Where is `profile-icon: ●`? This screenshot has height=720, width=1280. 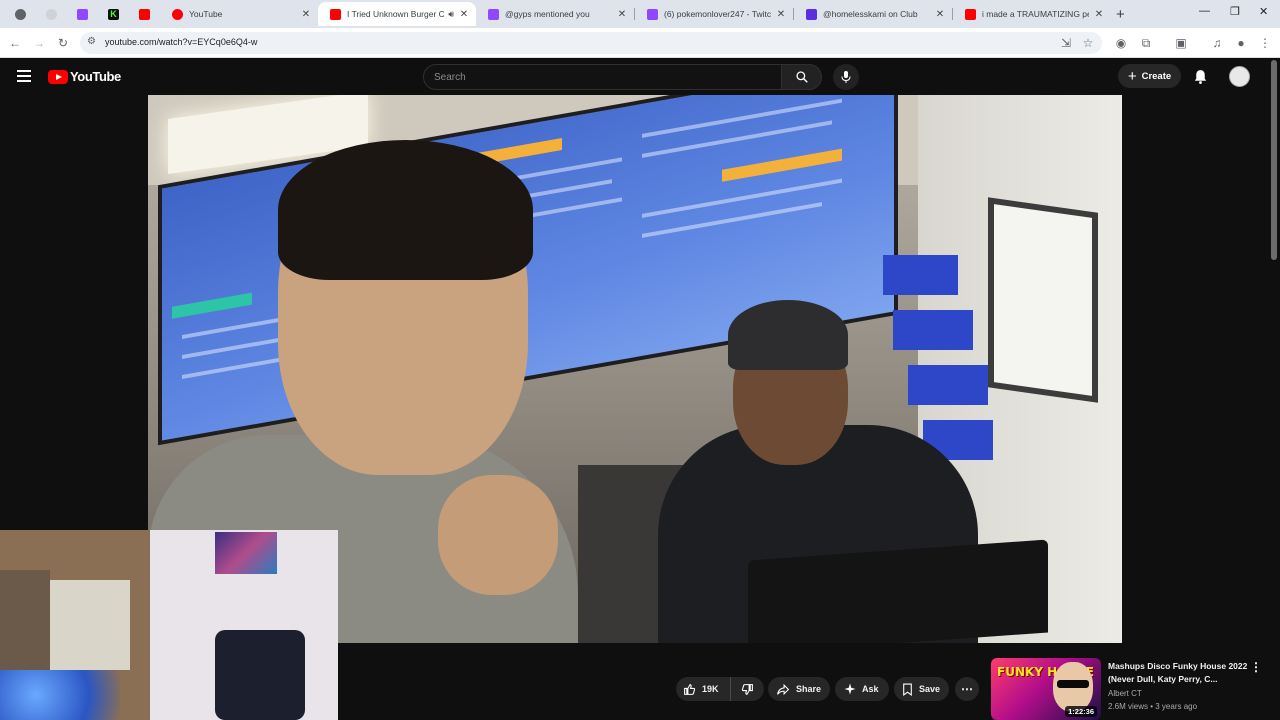
profile-icon: ● is located at coordinates (1241, 43).